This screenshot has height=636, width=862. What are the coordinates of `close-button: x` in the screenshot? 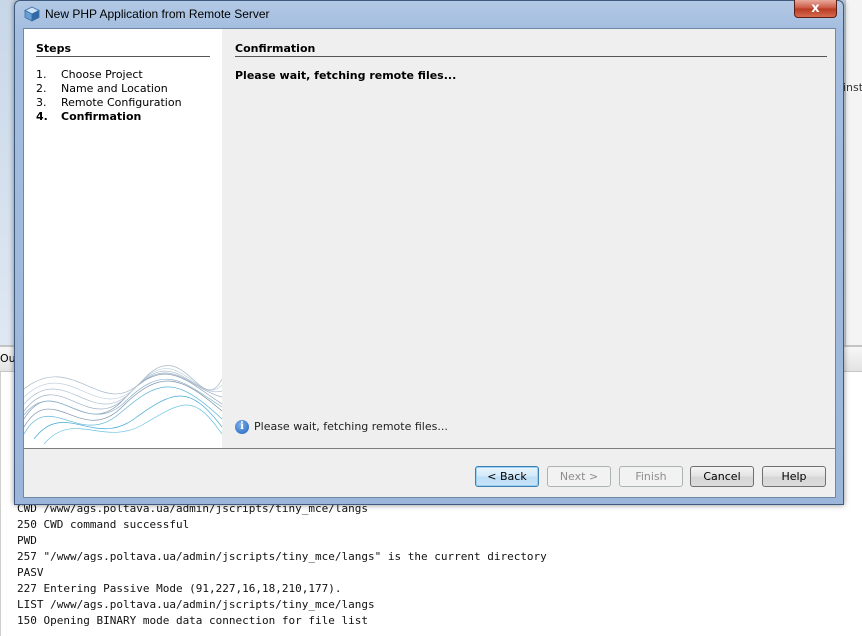 It's located at (815, 9).